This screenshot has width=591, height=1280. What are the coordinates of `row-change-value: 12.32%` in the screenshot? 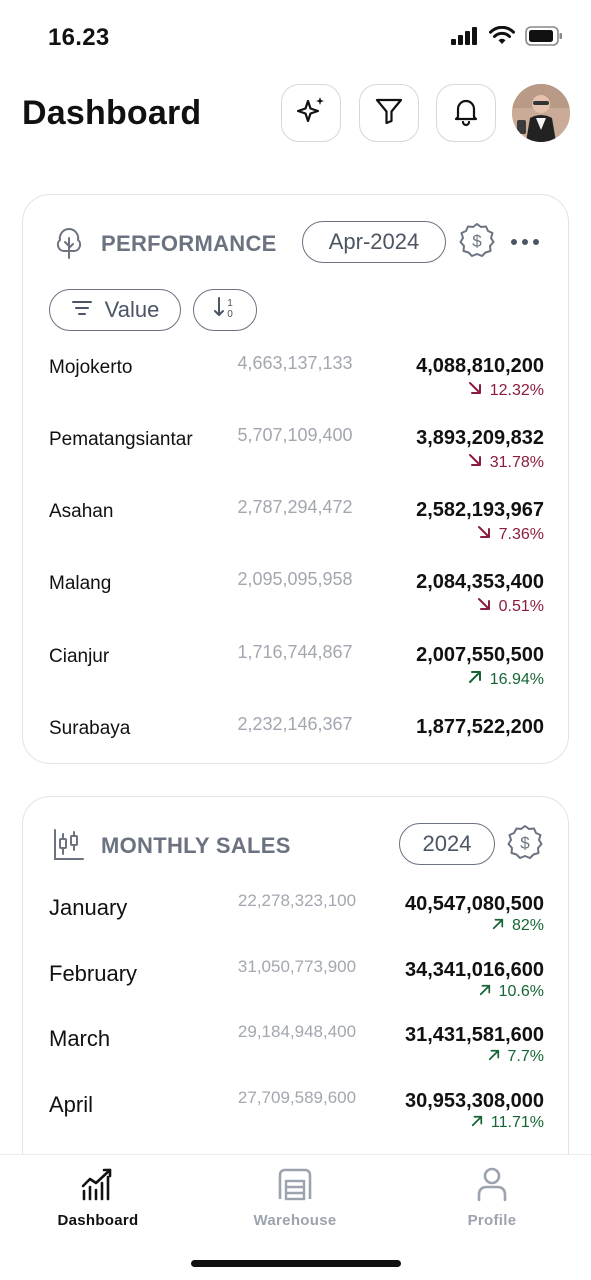 It's located at (516, 390).